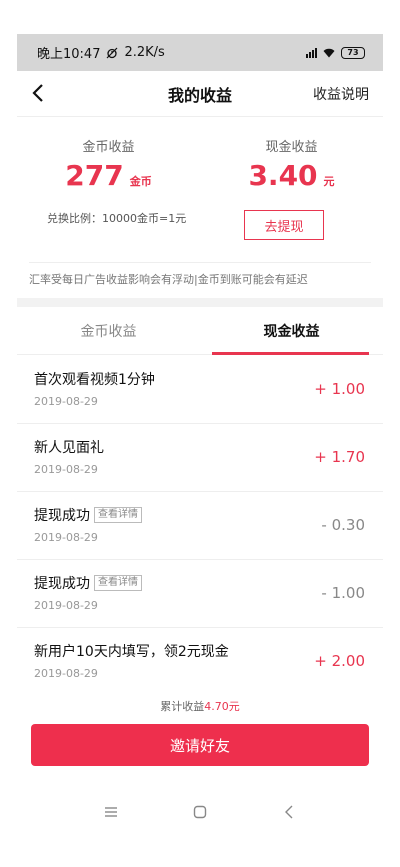 This screenshot has height=867, width=400. What do you see at coordinates (339, 661) in the screenshot?
I see `record-amount: + 2.00` at bounding box center [339, 661].